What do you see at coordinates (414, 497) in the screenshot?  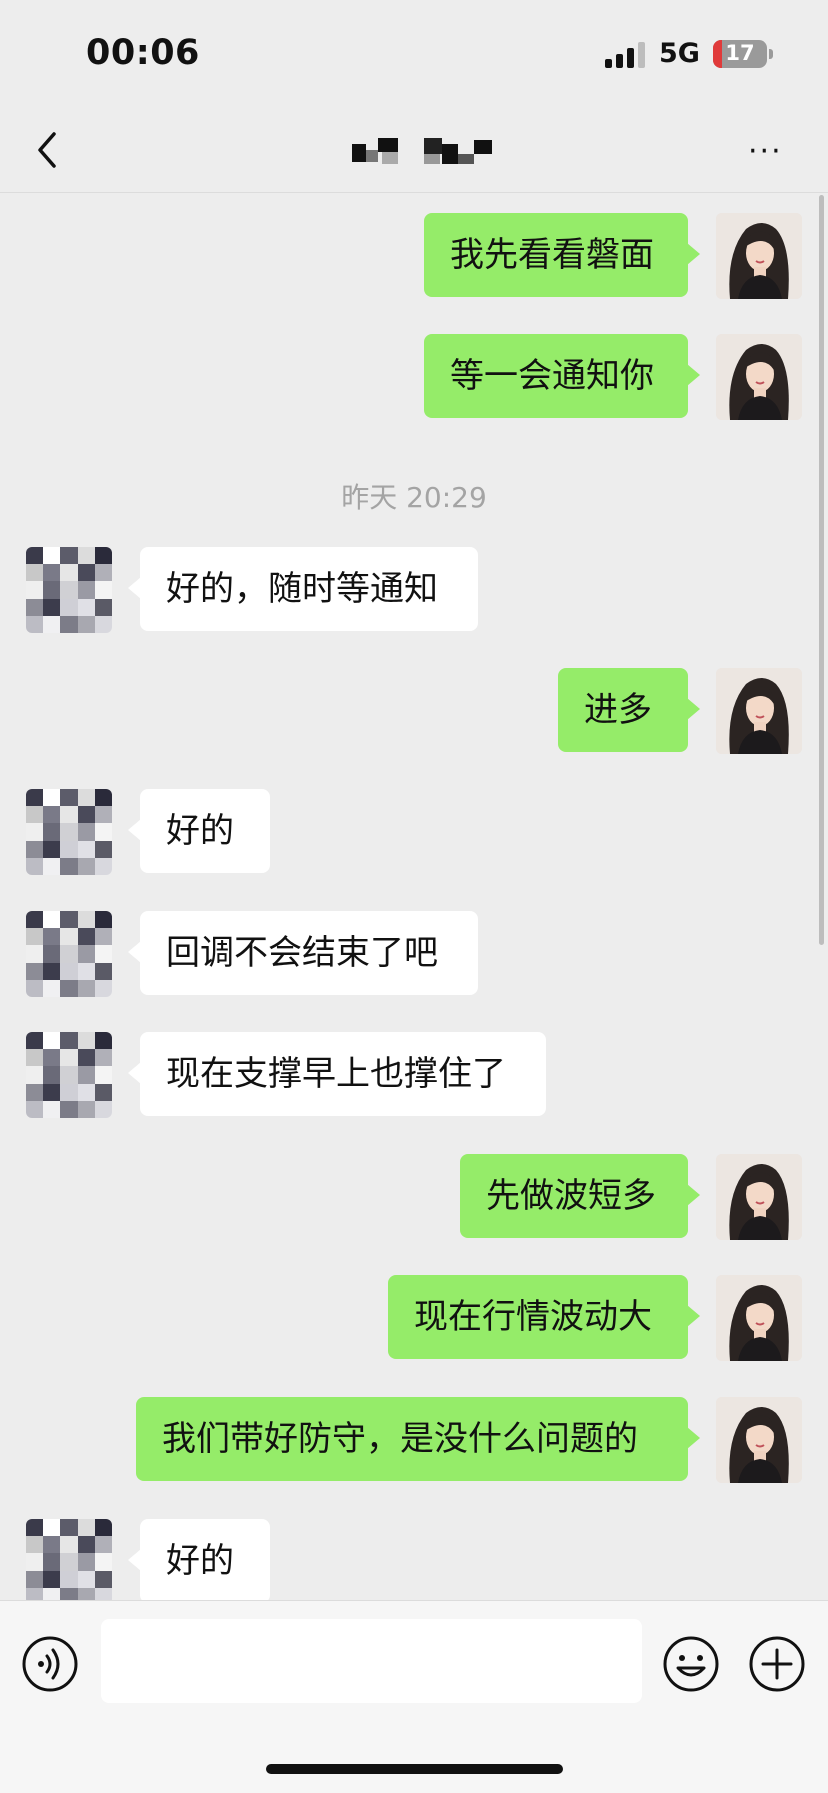 I see `message-timestamp: 昨天 20:29` at bounding box center [414, 497].